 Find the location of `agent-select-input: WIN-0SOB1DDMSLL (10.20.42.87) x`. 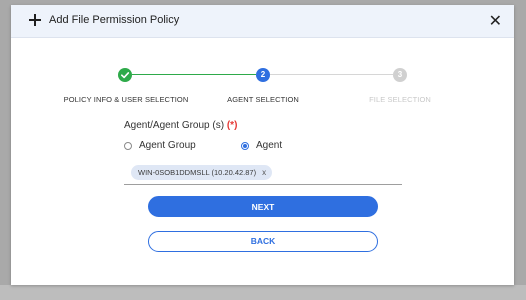

agent-select-input: WIN-0SOB1DDMSLL (10.20.42.87) x is located at coordinates (263, 174).